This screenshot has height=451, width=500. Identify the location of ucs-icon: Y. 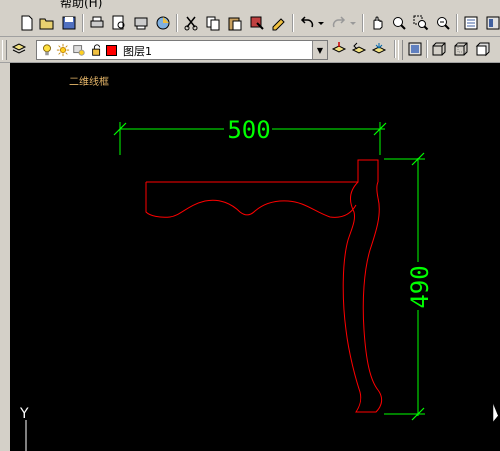
(24, 428).